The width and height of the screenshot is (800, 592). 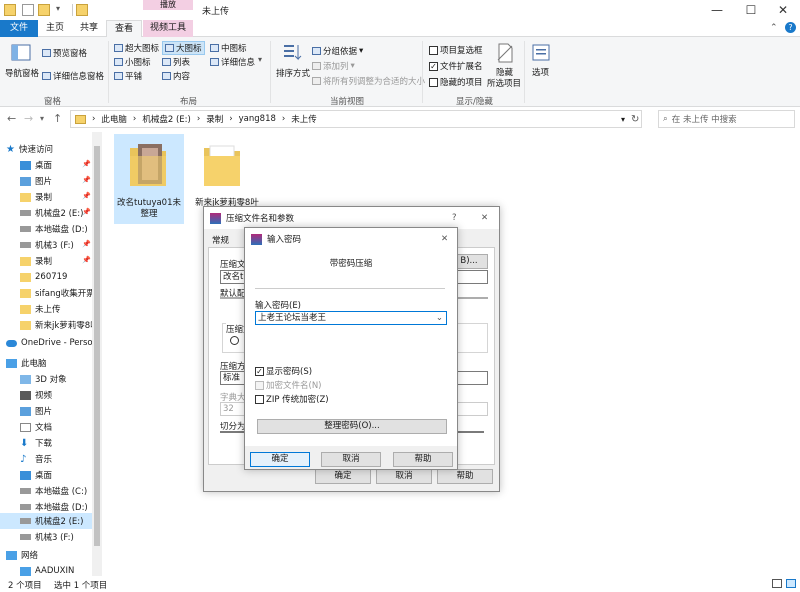 I want to click on nav-aaduxin: AADUXIN, so click(x=61, y=569).